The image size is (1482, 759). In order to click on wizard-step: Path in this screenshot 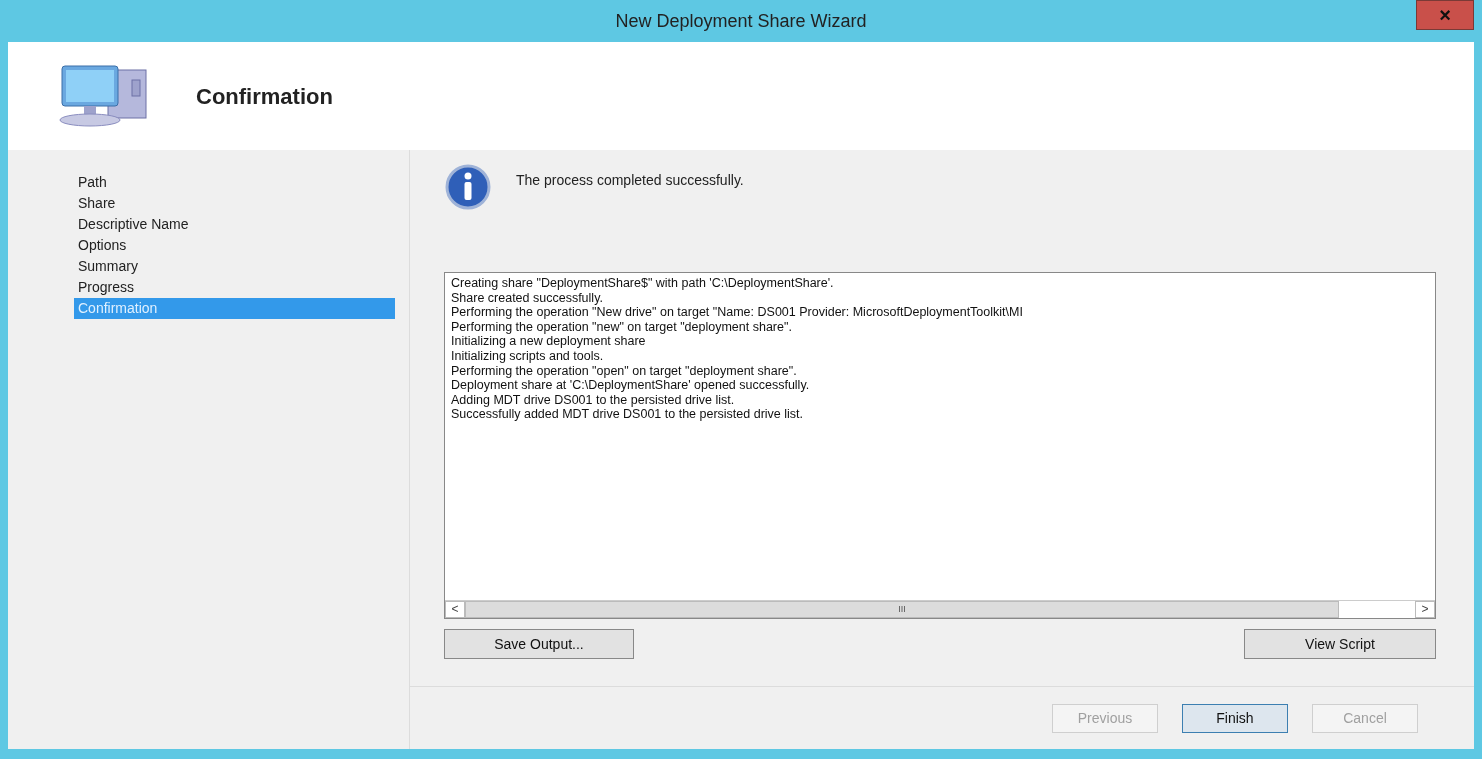, I will do `click(234, 182)`.